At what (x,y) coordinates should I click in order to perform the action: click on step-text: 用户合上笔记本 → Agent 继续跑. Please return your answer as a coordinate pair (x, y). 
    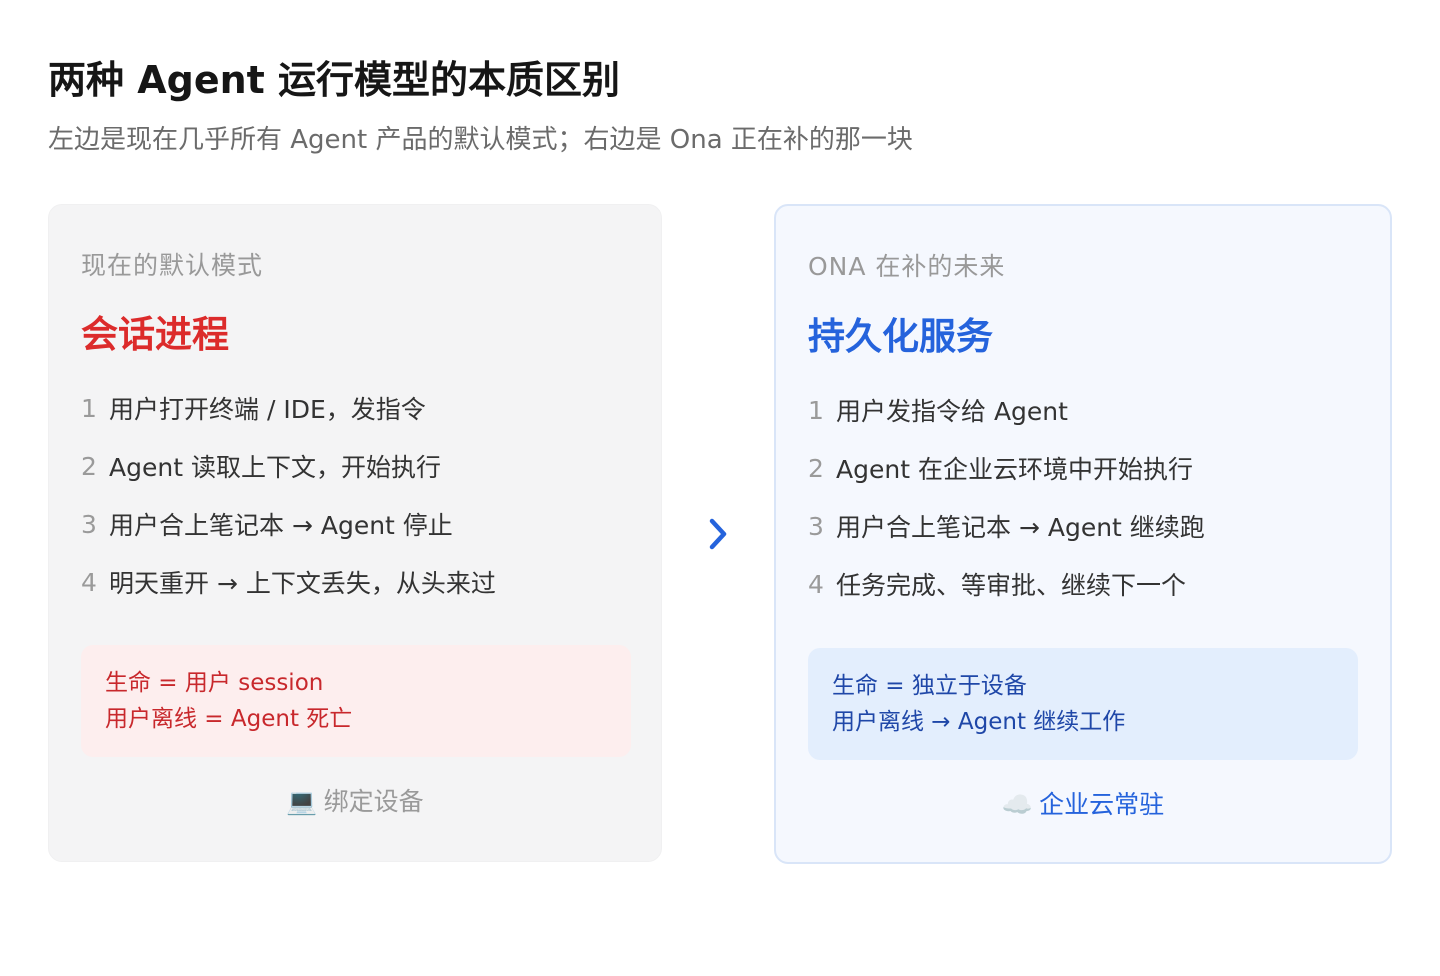
    Looking at the image, I should click on (1020, 527).